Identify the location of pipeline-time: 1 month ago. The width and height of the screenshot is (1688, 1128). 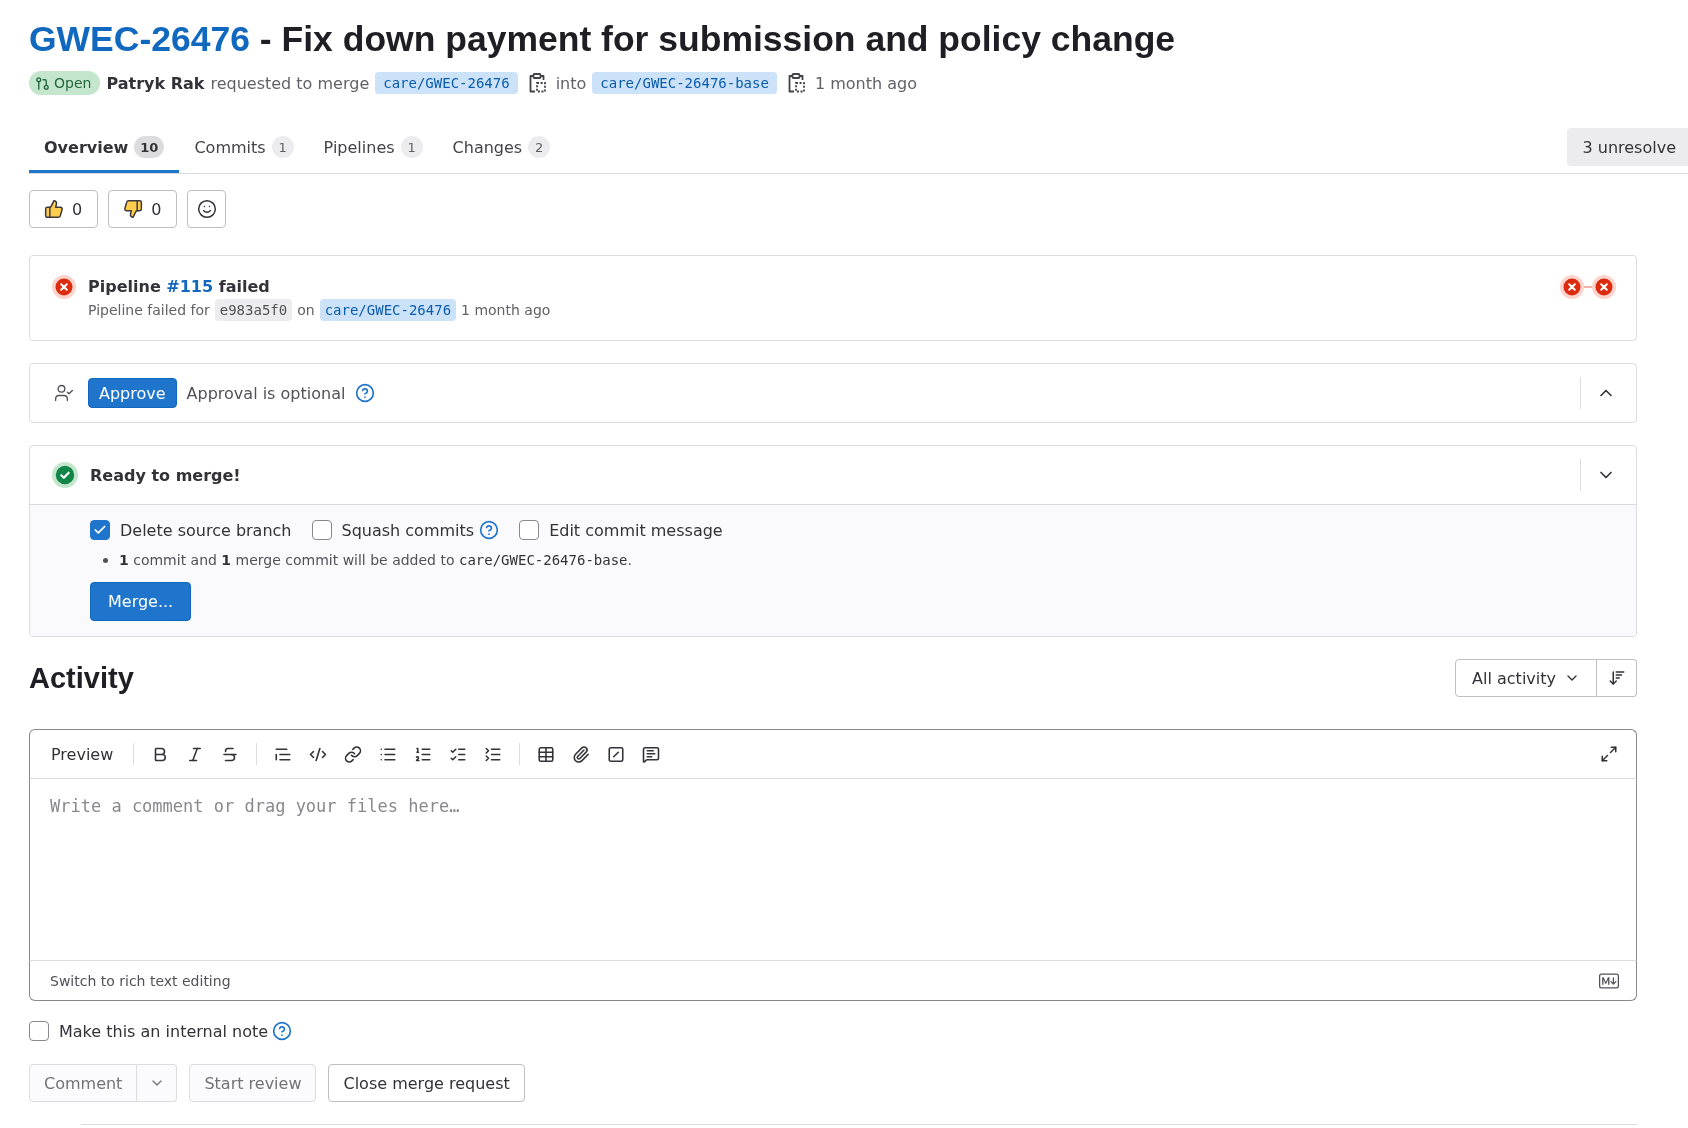
(506, 310).